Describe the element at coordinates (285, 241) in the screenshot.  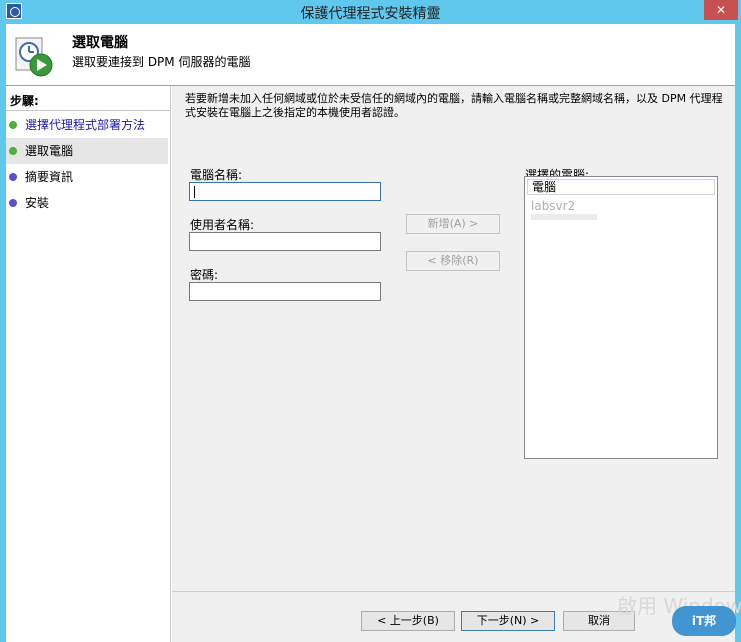
I see `username-input` at that location.